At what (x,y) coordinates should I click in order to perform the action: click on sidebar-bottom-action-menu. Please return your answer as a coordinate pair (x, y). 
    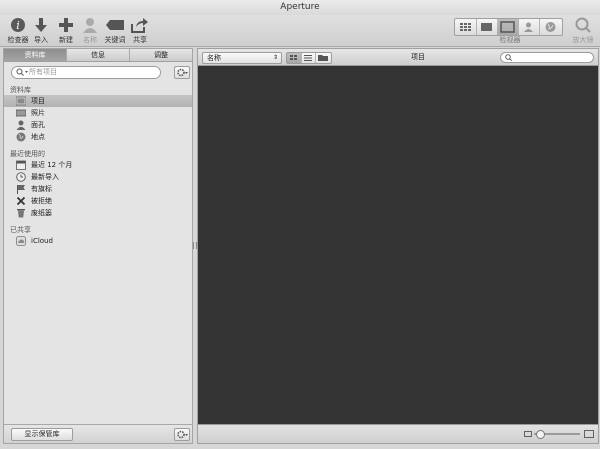
    Looking at the image, I should click on (182, 434).